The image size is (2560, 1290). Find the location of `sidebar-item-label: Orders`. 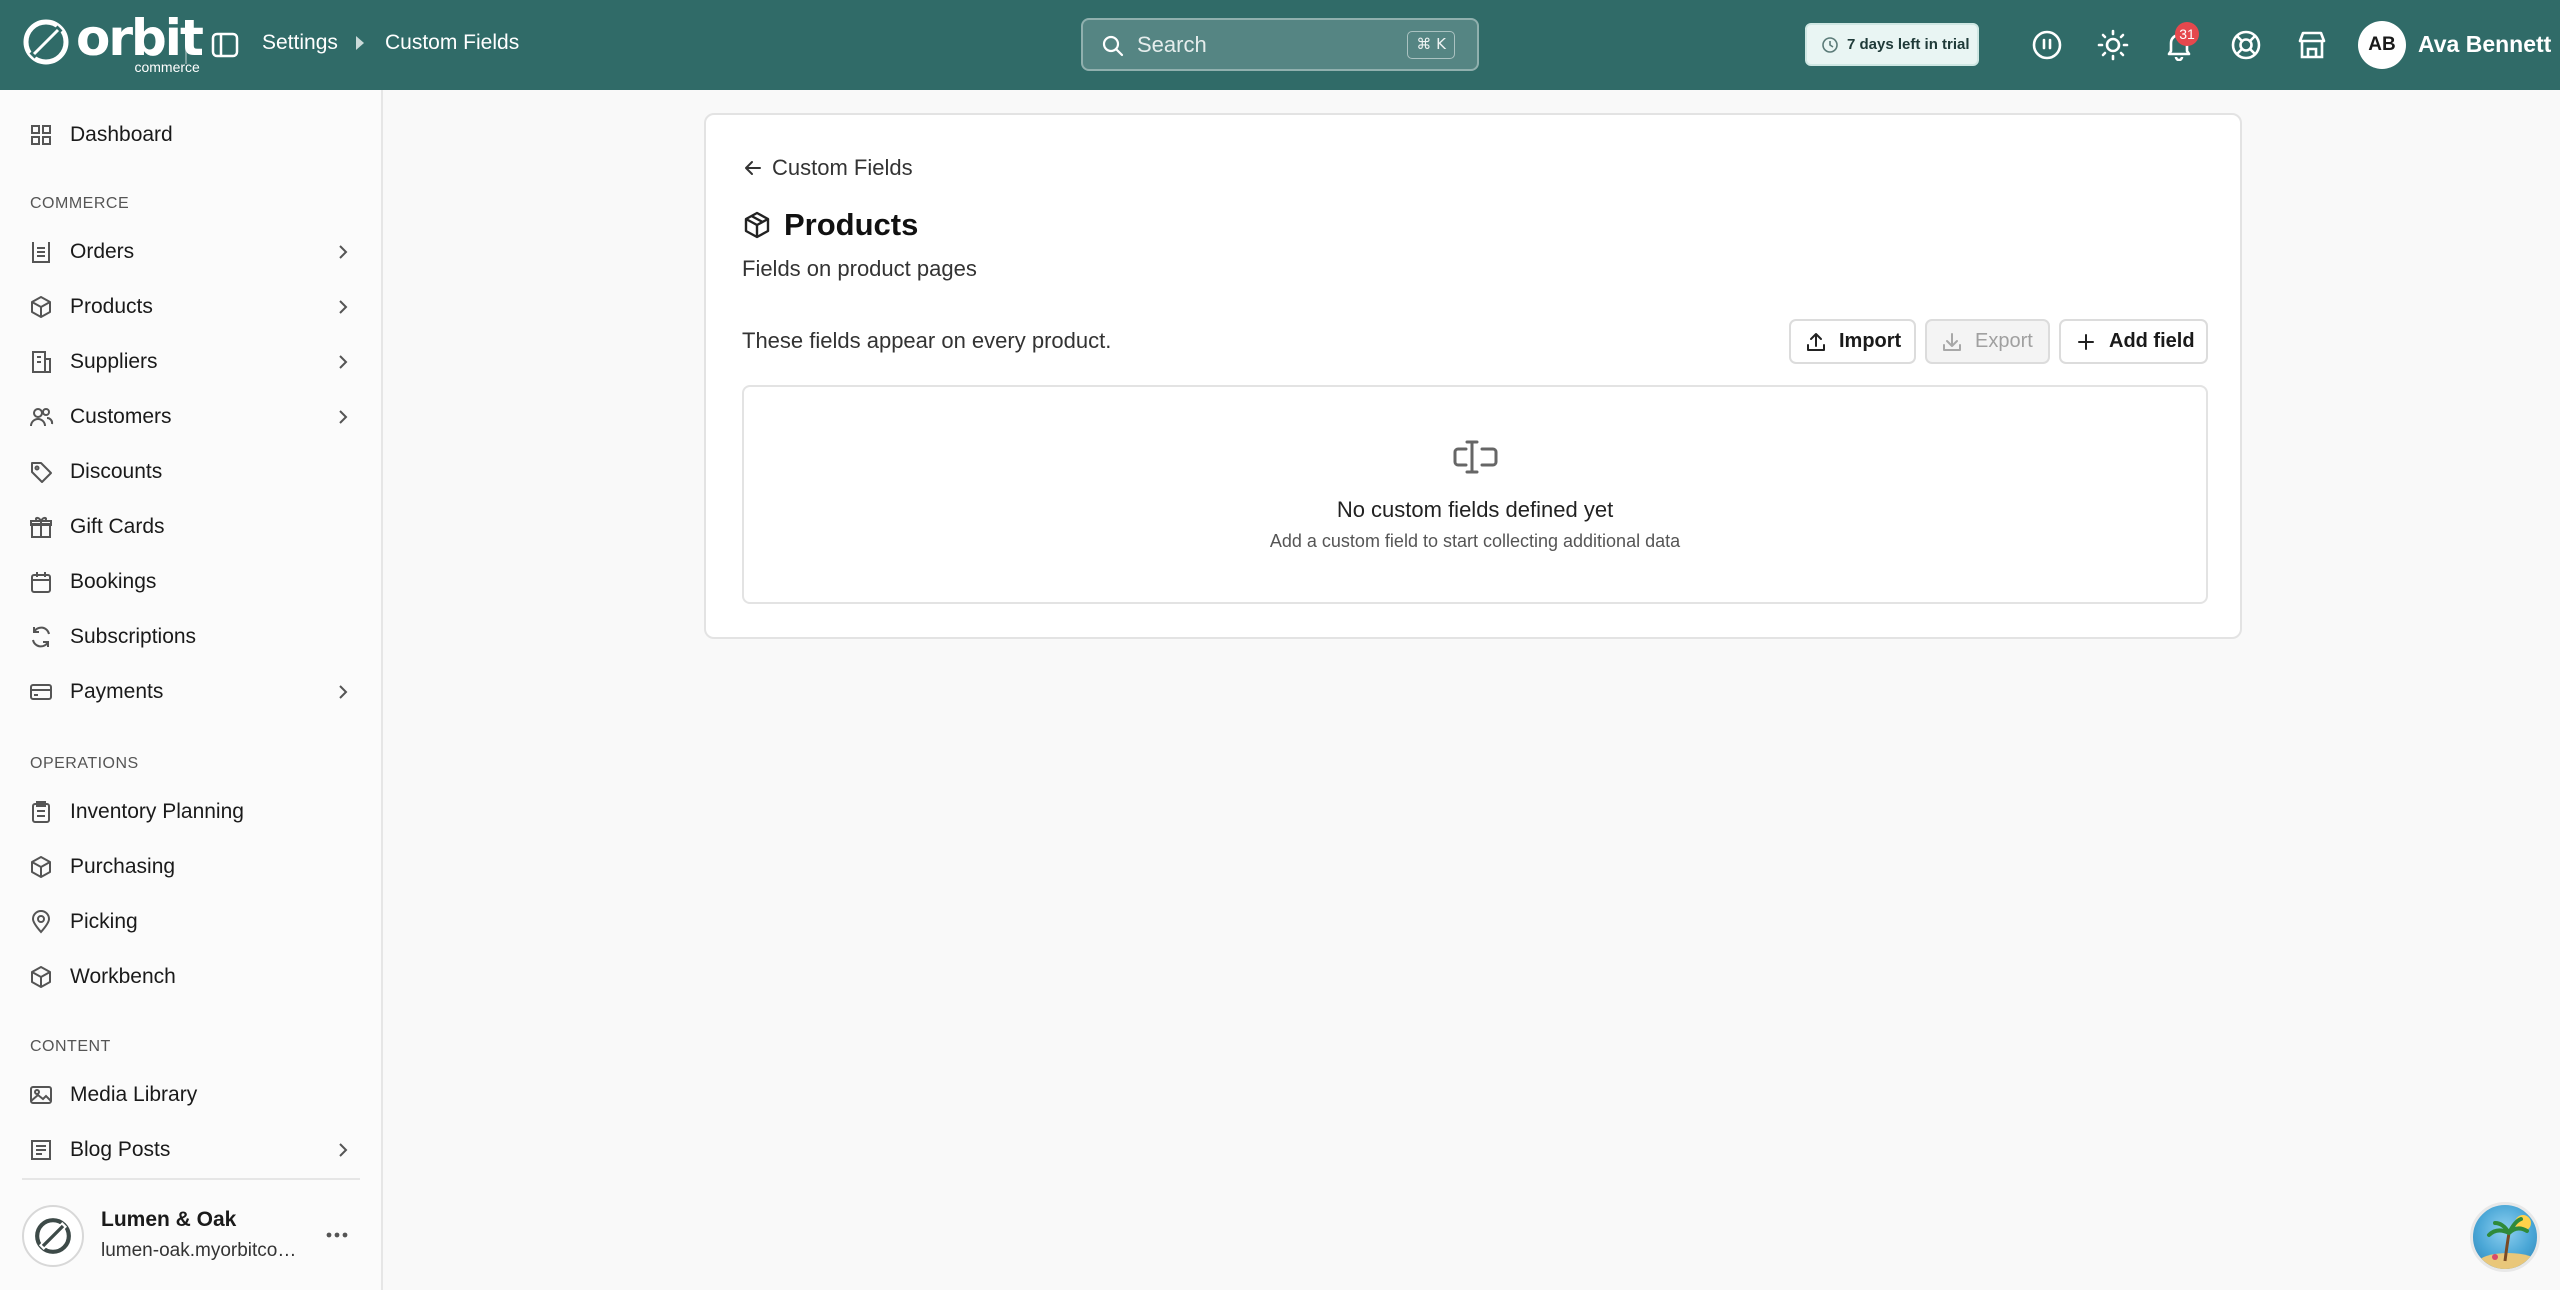

sidebar-item-label: Orders is located at coordinates (102, 251).